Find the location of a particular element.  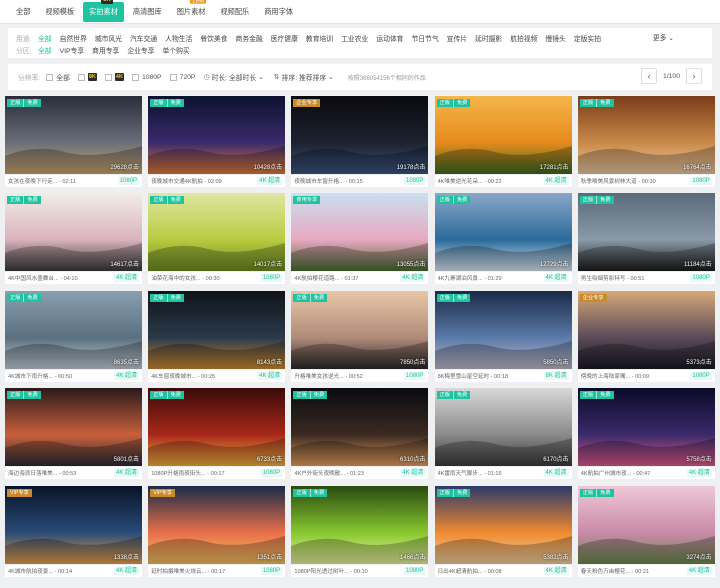

video-thumbnail: 正版 免费 7850点击 is located at coordinates (360, 329).